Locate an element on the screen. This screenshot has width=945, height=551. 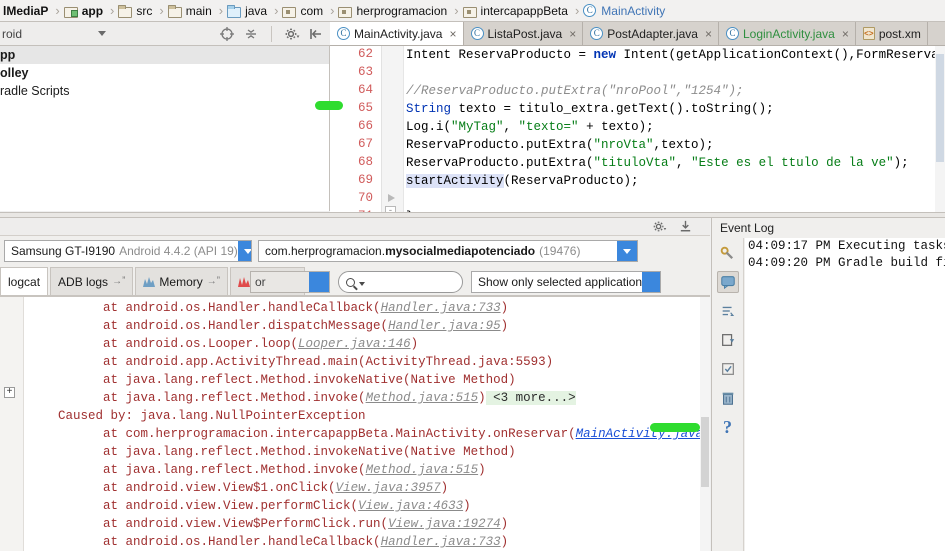
monitor-tab-memory: Memory →ˮ is located at coordinates (182, 281).